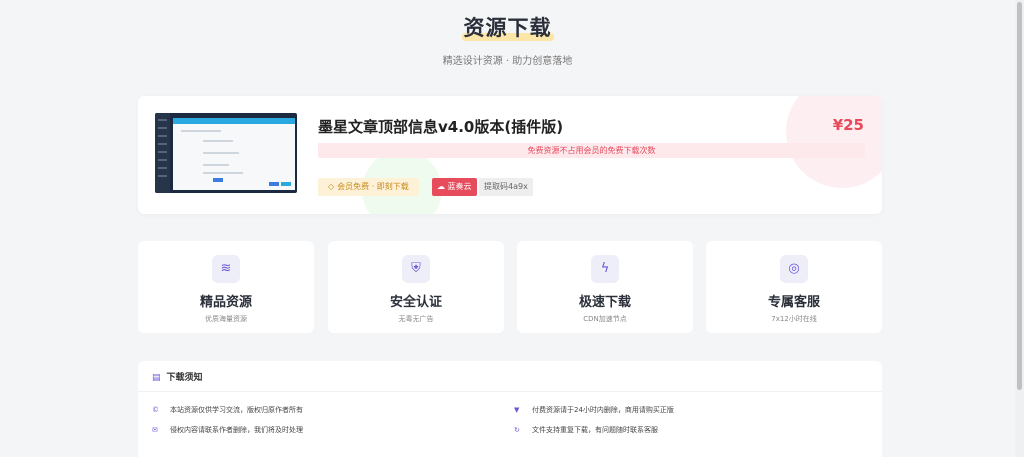 This screenshot has height=457, width=1024. Describe the element at coordinates (1019, 196) in the screenshot. I see `scrollbar-thumb` at that location.